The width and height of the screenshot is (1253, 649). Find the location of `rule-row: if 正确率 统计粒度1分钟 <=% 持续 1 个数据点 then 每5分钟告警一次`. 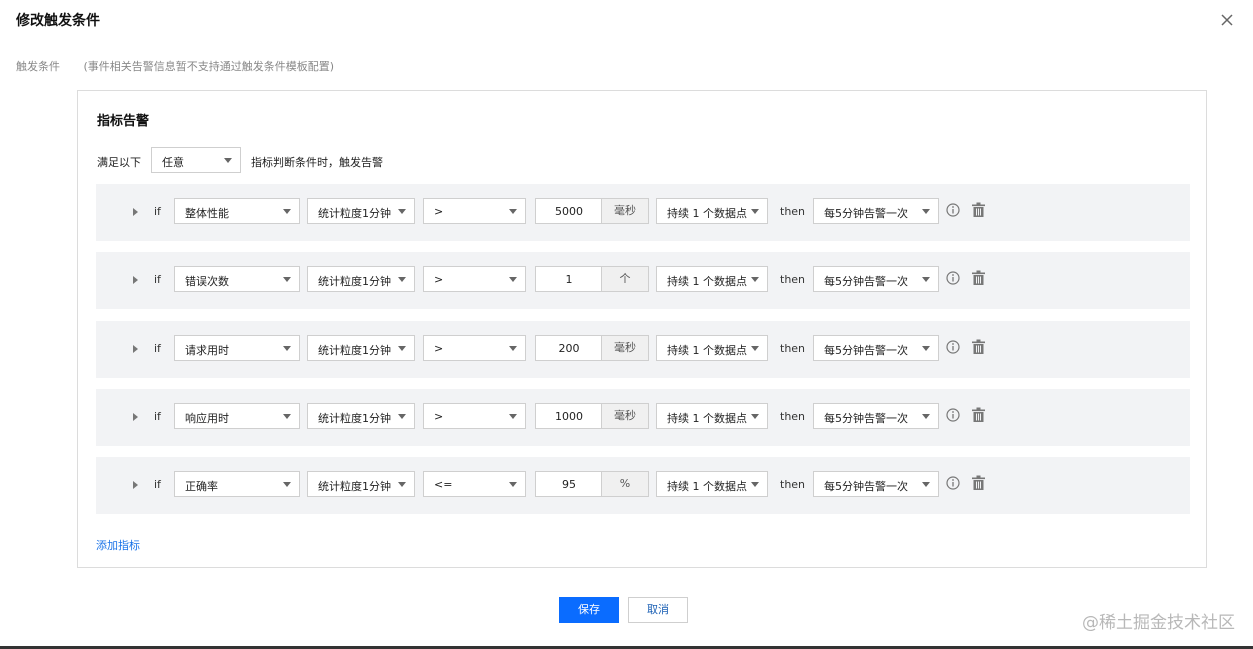

rule-row: if 正确率 统计粒度1分钟 <=% 持续 1 个数据点 then 每5分钟告警一次 is located at coordinates (643, 485).